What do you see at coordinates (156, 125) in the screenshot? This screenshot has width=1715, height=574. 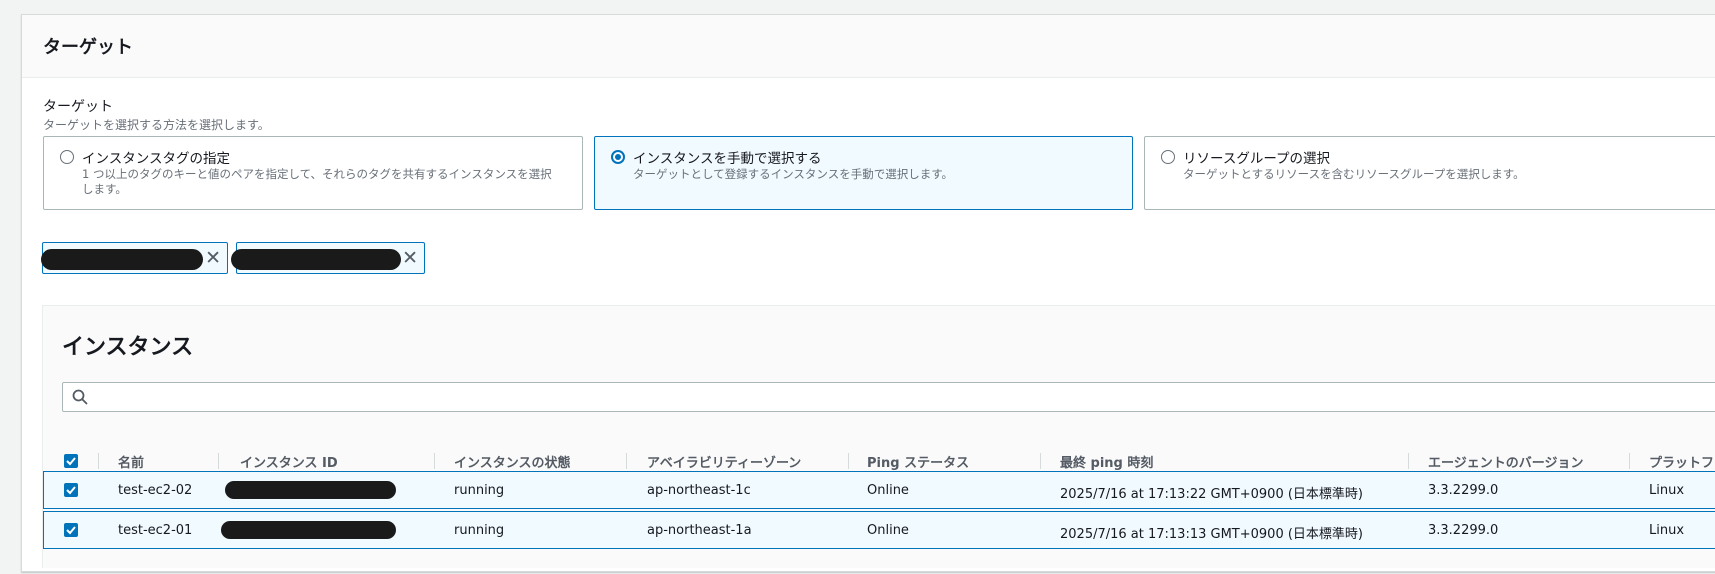 I see `target-field-description: ターゲットを選択する方法を選択します。` at bounding box center [156, 125].